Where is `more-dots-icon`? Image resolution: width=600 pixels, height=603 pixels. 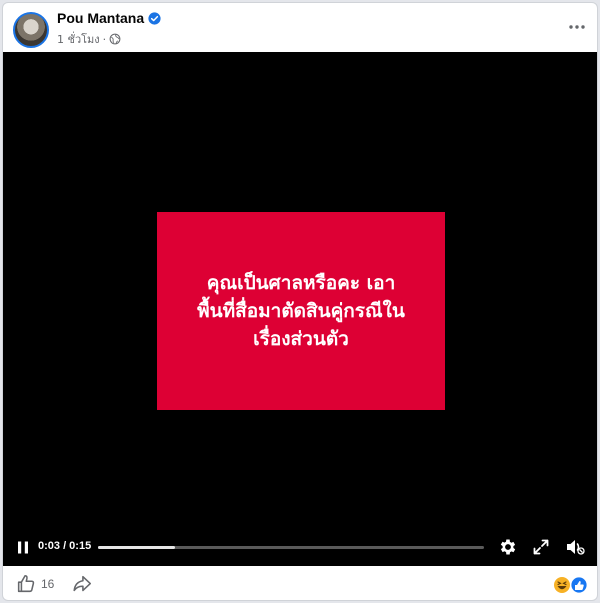
more-dots-icon is located at coordinates (577, 27).